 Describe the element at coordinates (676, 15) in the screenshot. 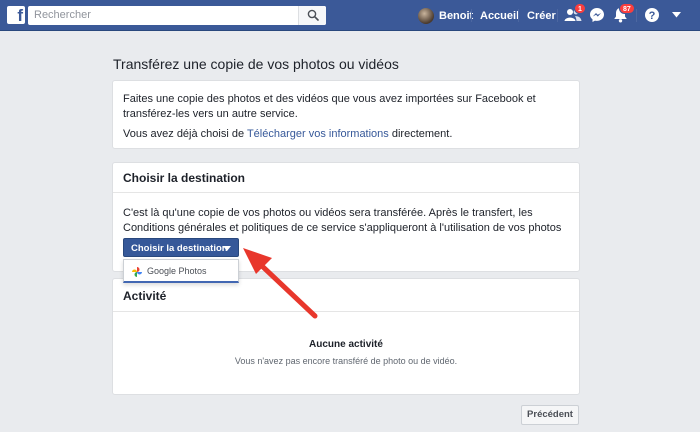

I see `account-menu-icon` at that location.